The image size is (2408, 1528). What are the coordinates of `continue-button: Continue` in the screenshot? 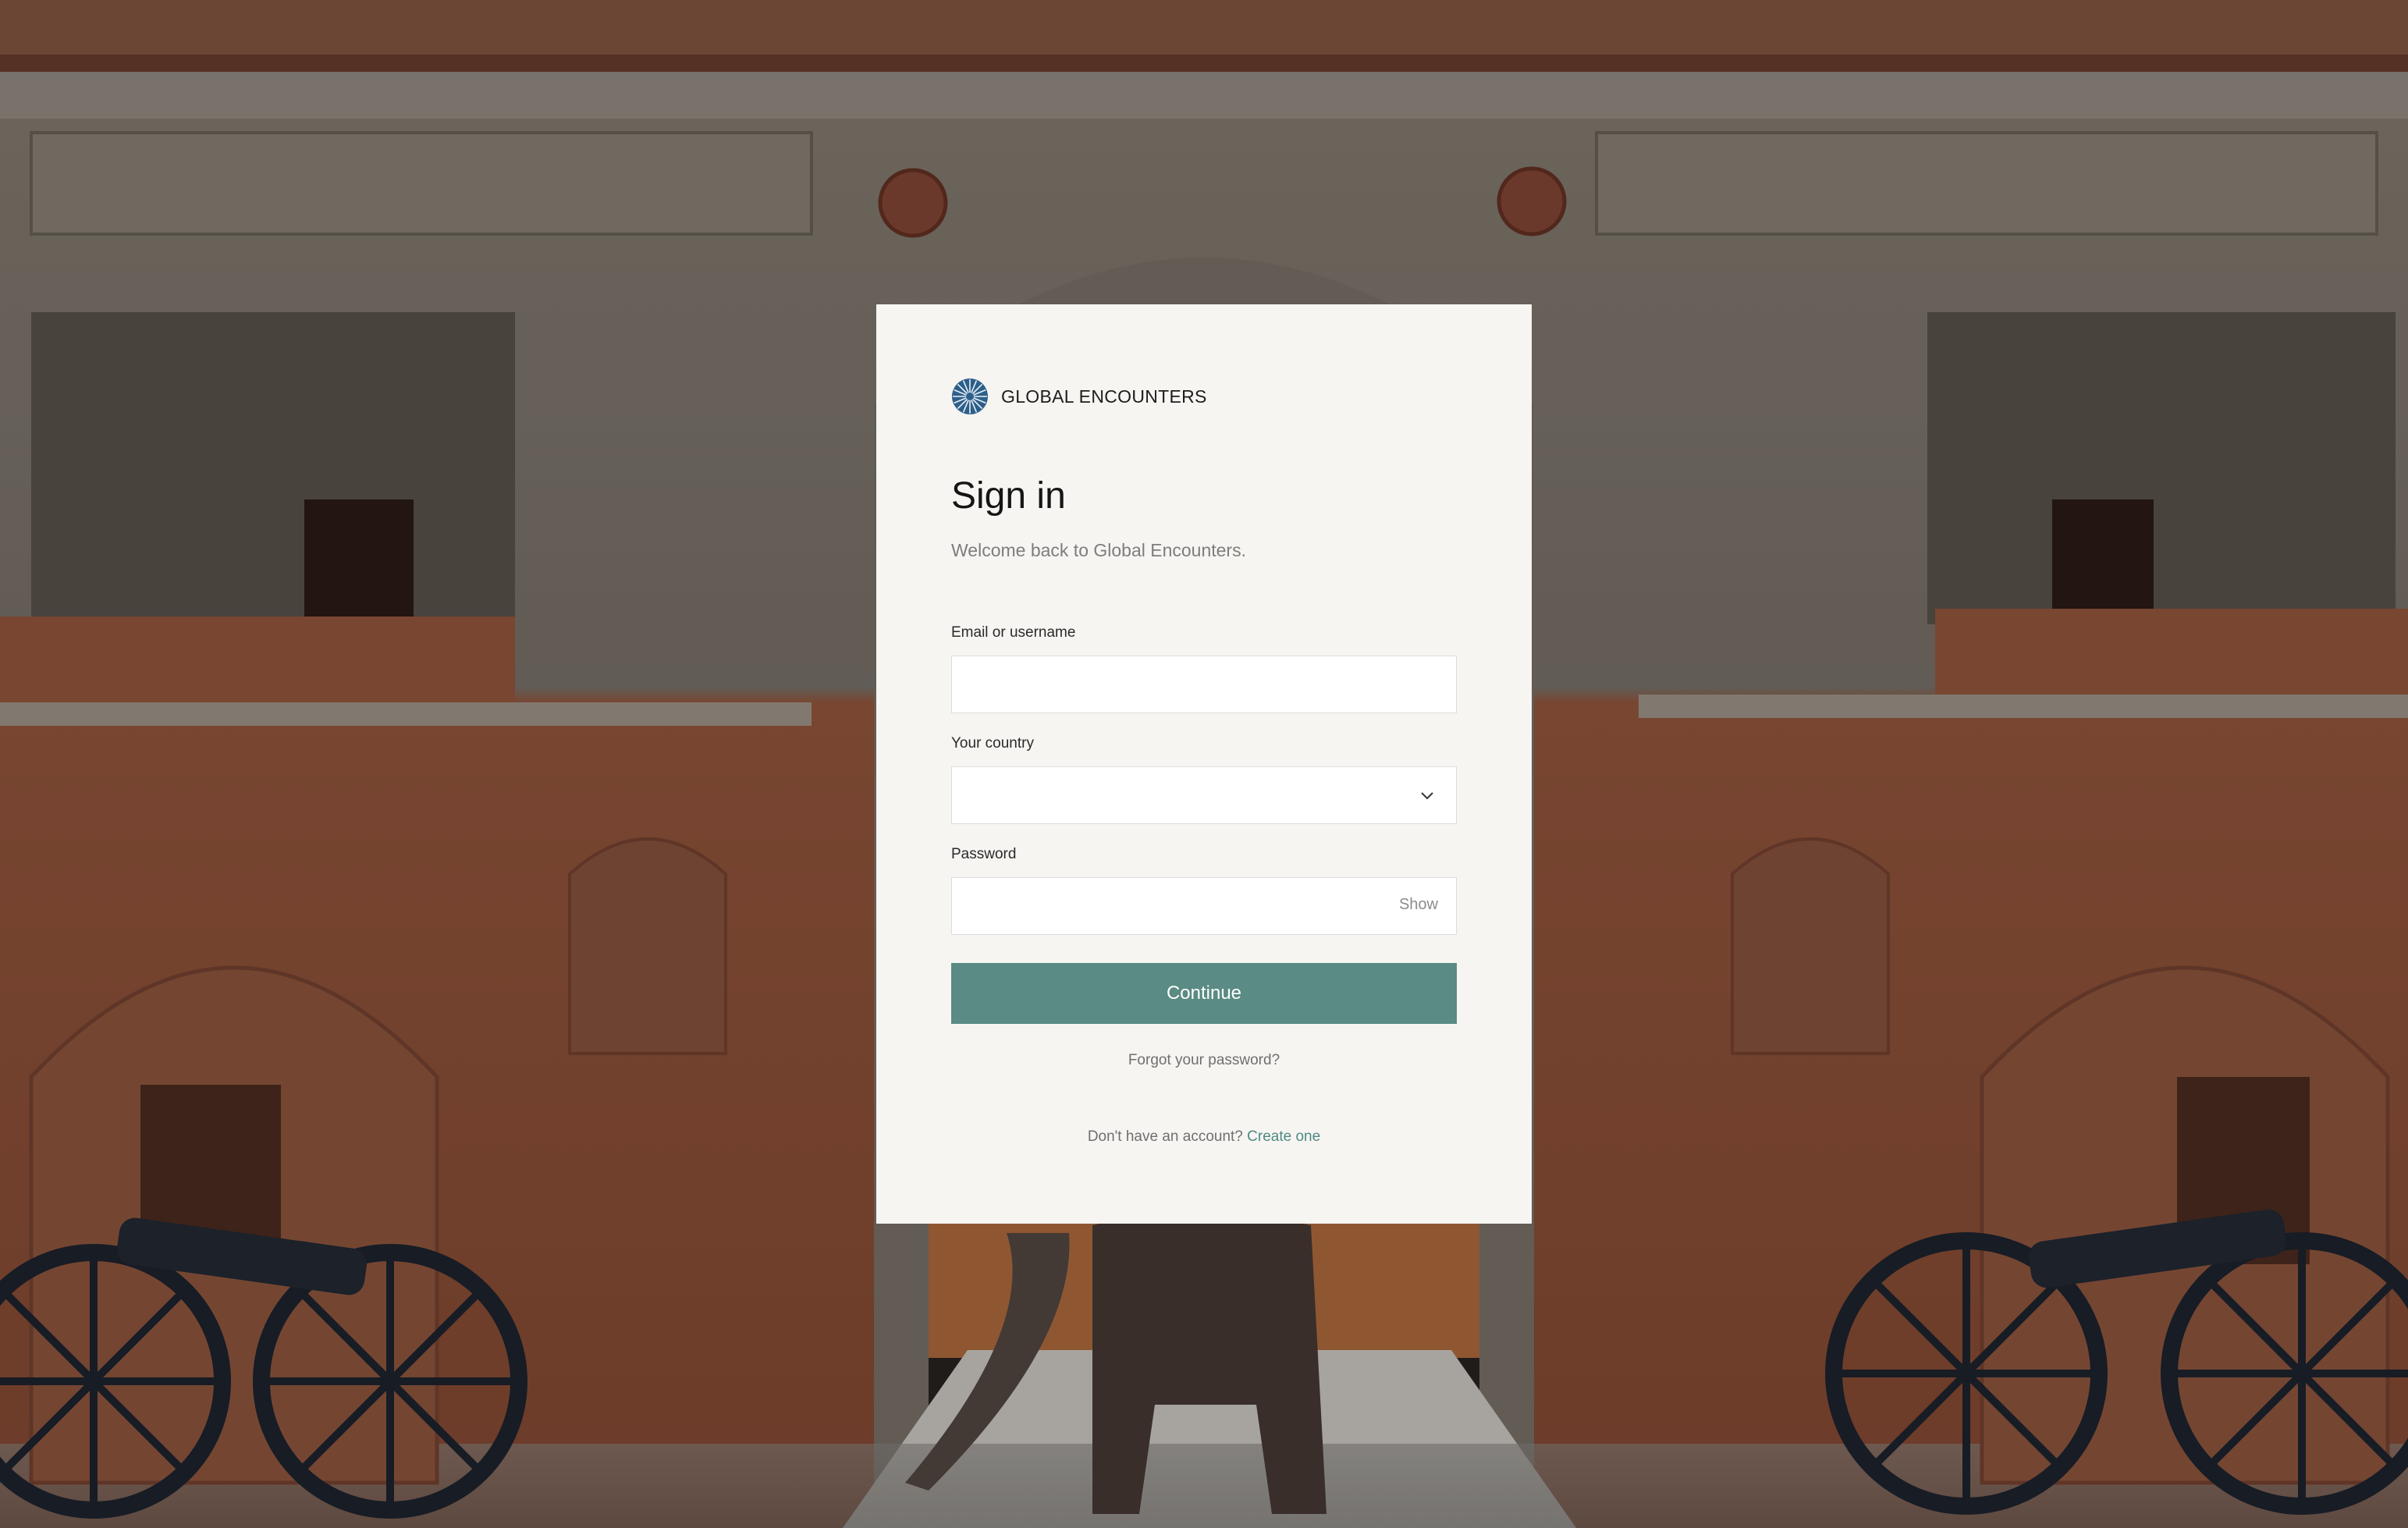 It's located at (1204, 993).